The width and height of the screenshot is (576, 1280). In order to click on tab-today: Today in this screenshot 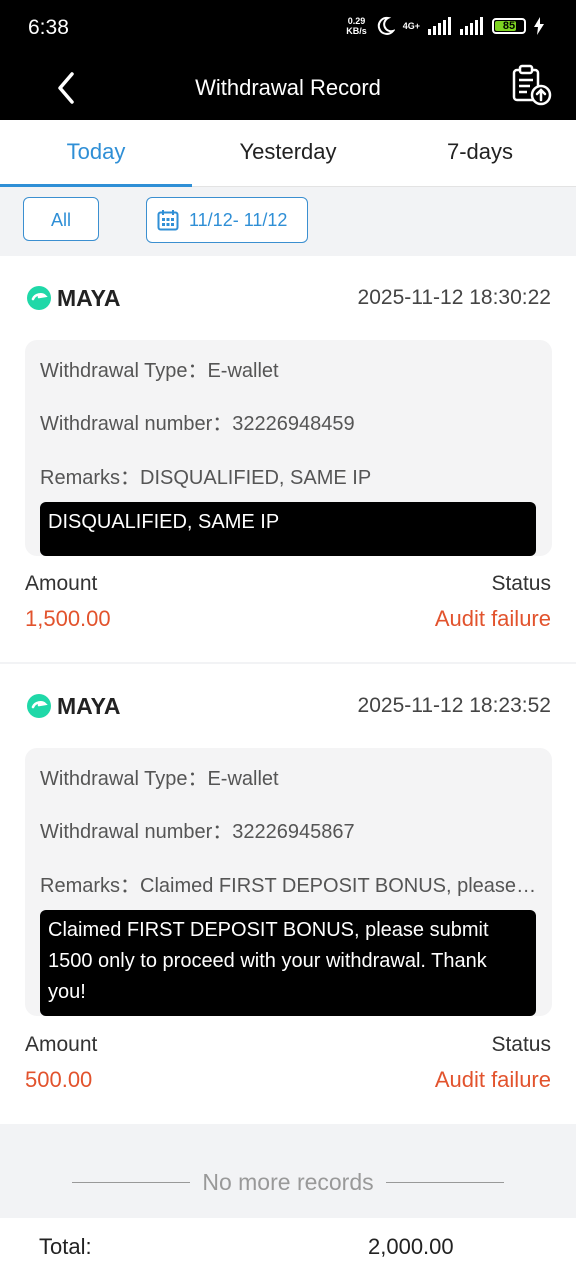, I will do `click(96, 153)`.